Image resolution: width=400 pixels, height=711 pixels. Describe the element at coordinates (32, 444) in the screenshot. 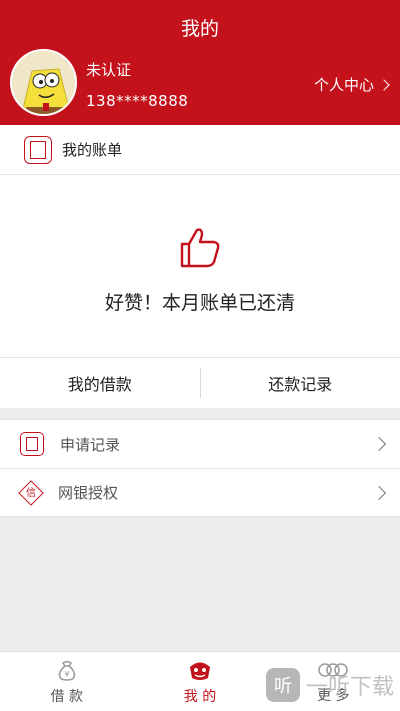

I see `seal-icon` at that location.